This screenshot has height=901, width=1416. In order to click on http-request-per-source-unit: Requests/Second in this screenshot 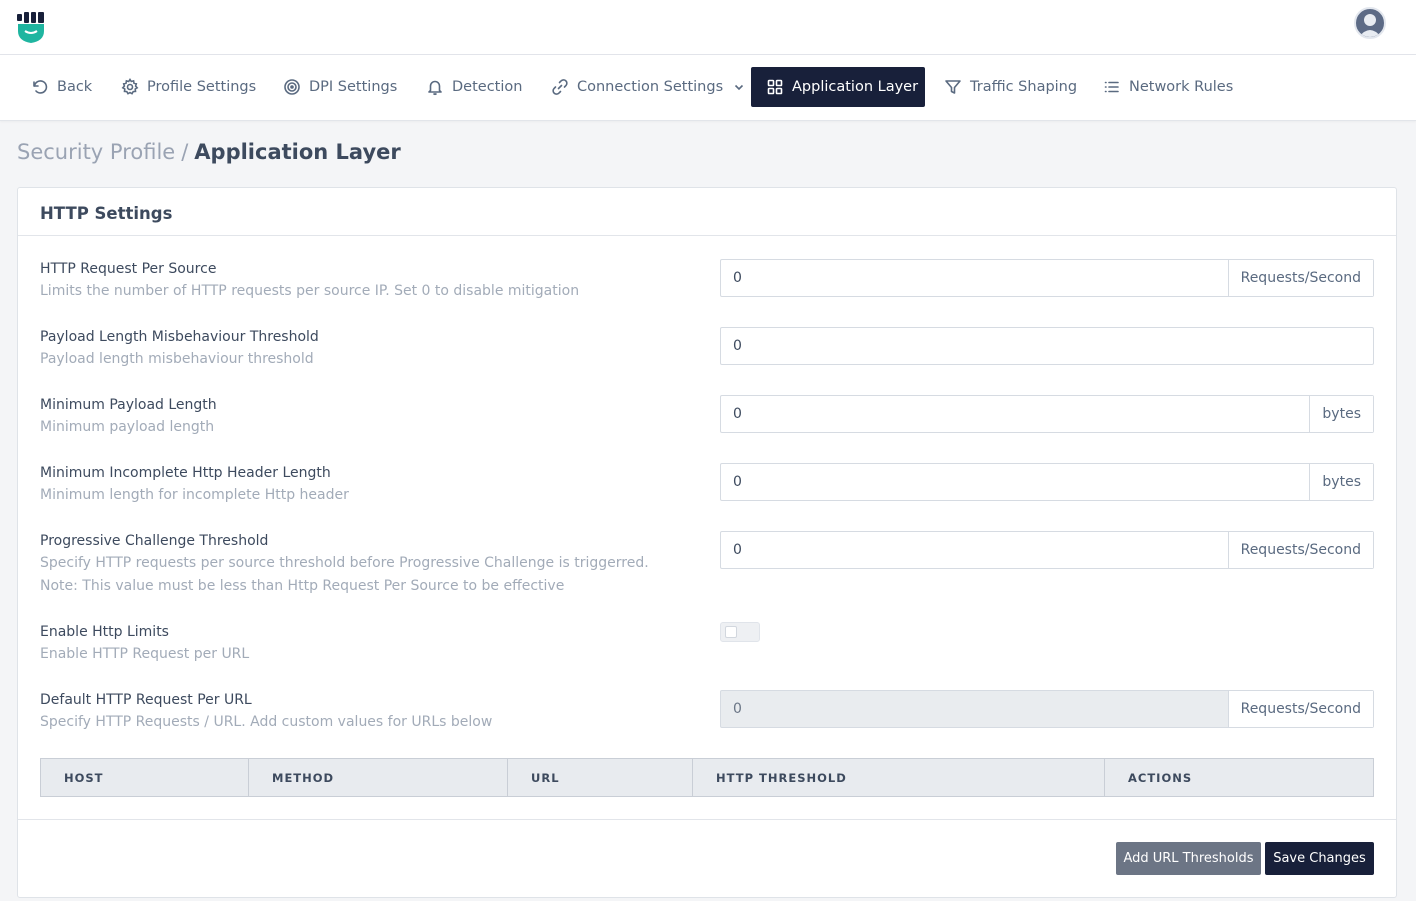, I will do `click(1300, 278)`.